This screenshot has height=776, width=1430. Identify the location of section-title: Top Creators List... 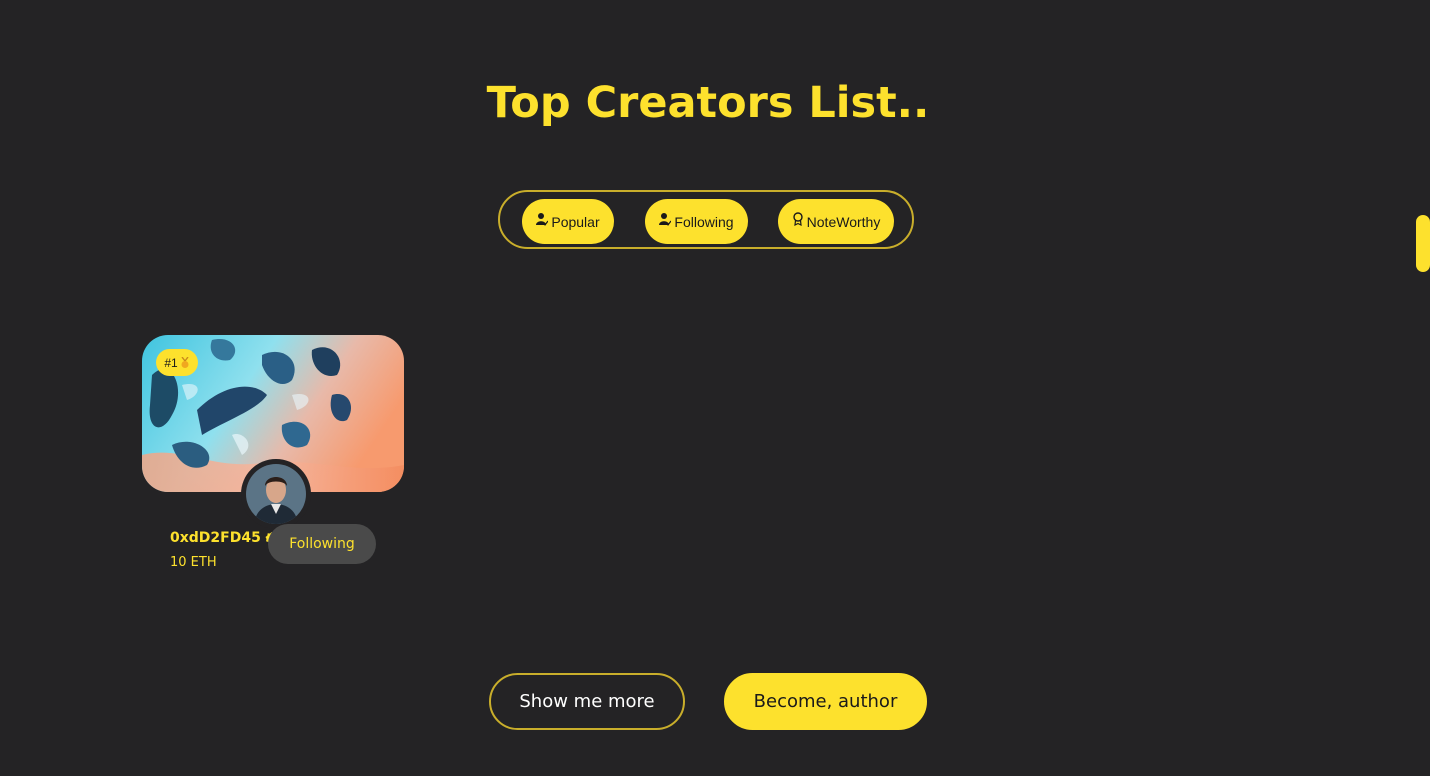
(708, 103).